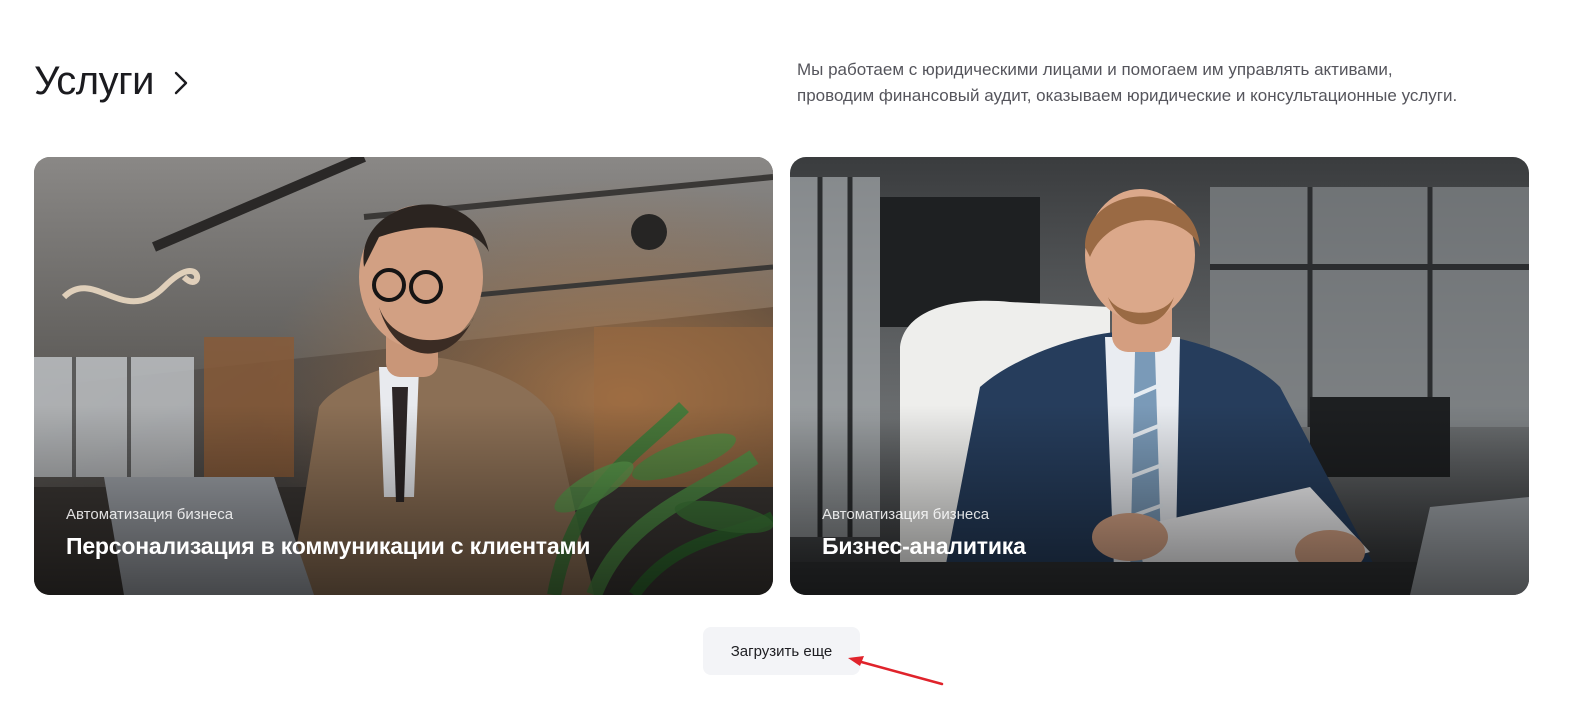 The height and width of the screenshot is (723, 1573). What do you see at coordinates (181, 83) in the screenshot?
I see `chevron-right-icon` at bounding box center [181, 83].